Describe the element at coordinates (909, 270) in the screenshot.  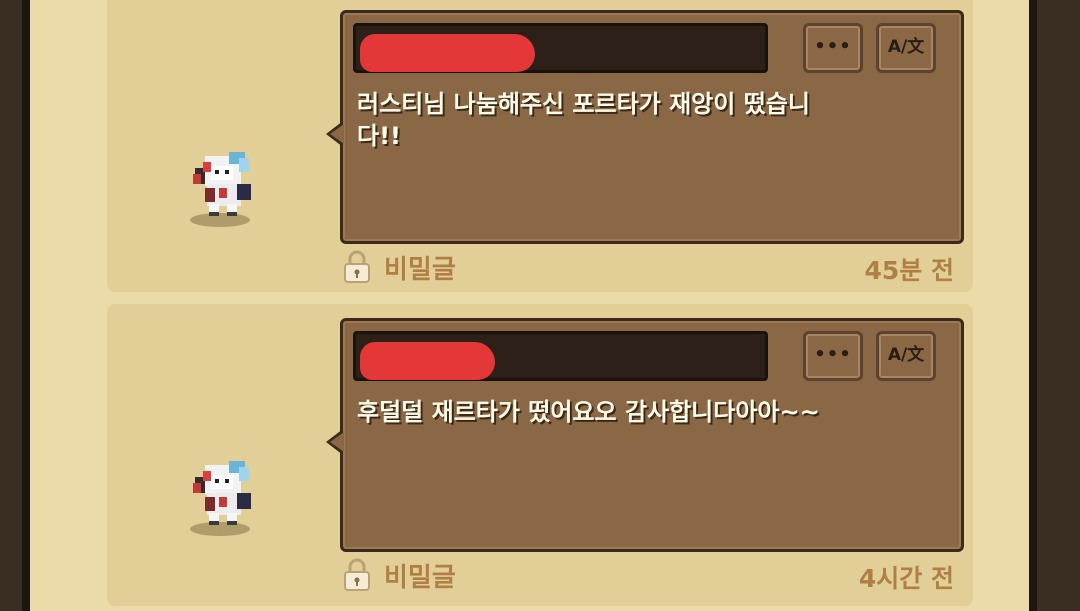
I see `post-timestamp: 45분 전` at that location.